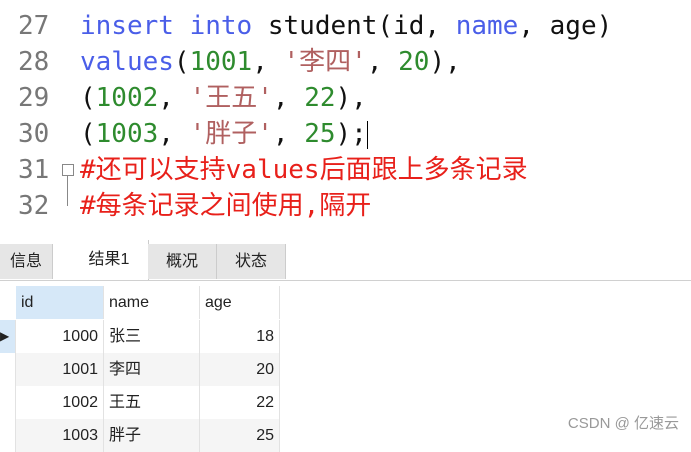 The width and height of the screenshot is (691, 452). What do you see at coordinates (623, 423) in the screenshot?
I see `watermark: CSDN @ 亿速云` at bounding box center [623, 423].